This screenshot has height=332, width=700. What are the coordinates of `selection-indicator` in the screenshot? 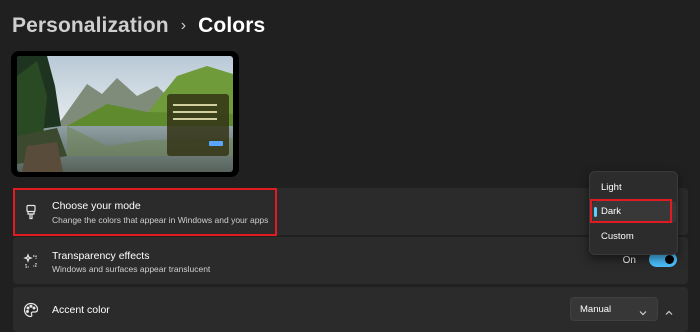 It's located at (595, 212).